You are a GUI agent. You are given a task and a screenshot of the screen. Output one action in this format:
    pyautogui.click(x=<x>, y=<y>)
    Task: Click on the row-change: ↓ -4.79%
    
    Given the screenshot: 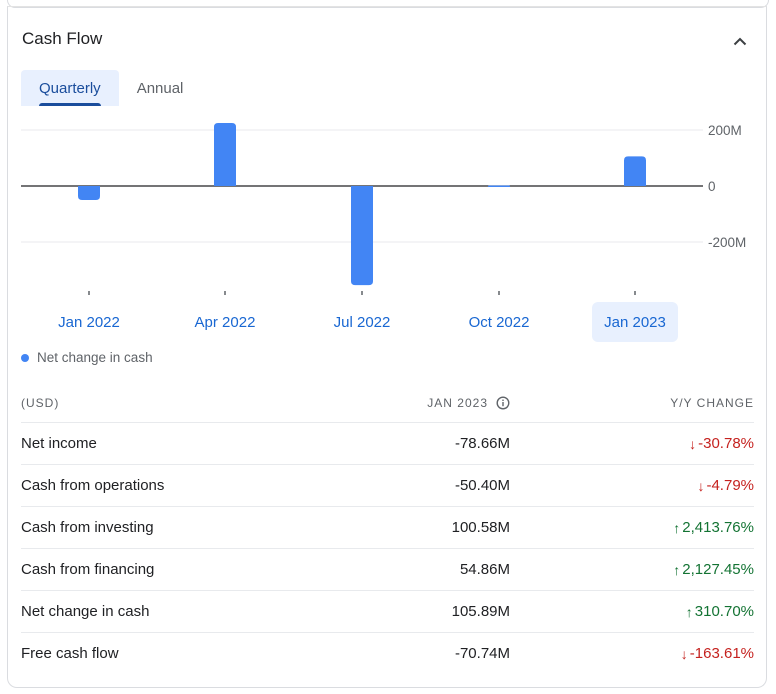 What is the action you would take?
    pyautogui.click(x=632, y=485)
    